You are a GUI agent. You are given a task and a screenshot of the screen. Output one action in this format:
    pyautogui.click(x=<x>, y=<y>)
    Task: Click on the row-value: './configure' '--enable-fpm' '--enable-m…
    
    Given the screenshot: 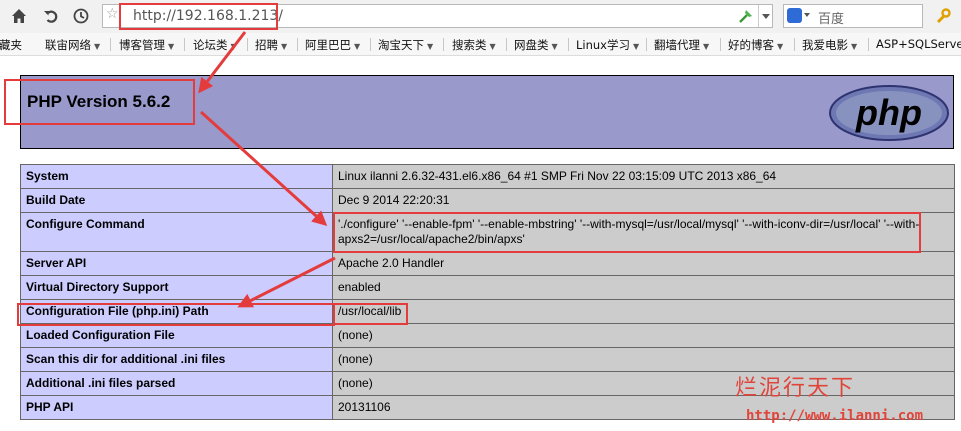 What is the action you would take?
    pyautogui.click(x=643, y=232)
    